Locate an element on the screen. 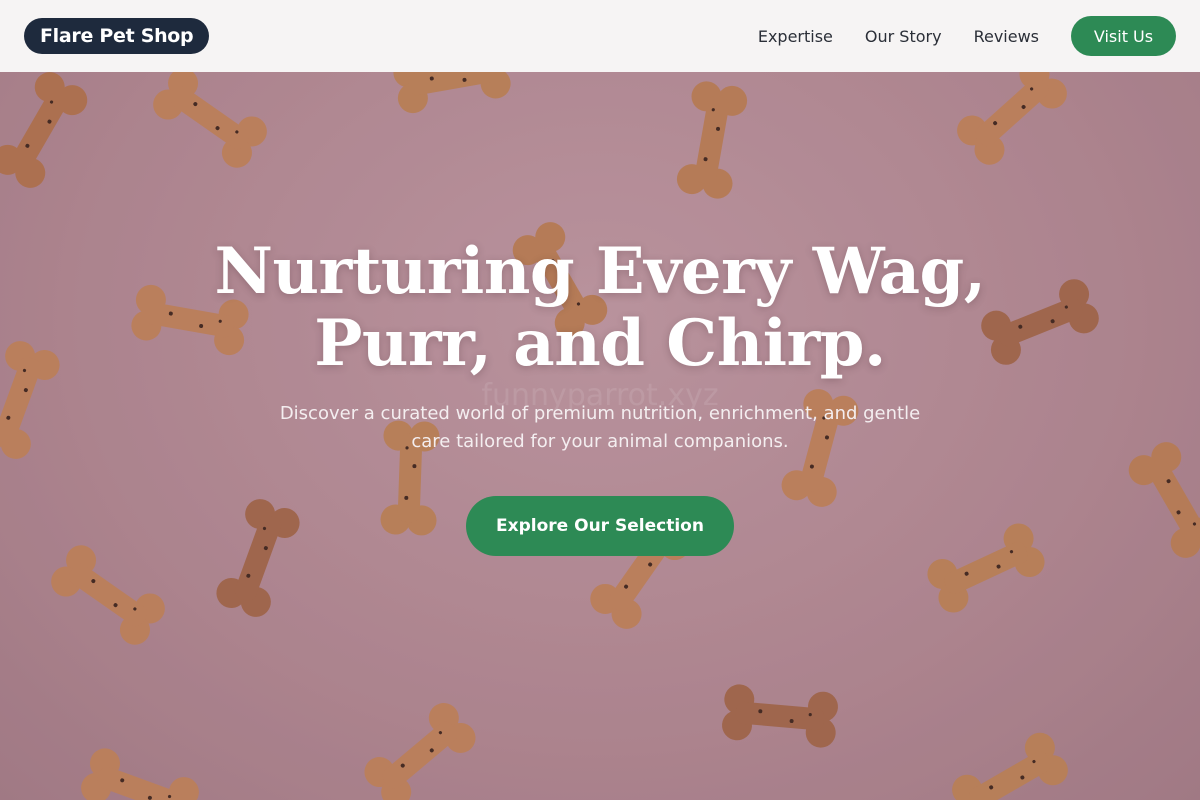 This screenshot has height=800, width=1200. nav-links: Expertise Our Story Reviews Visit Us is located at coordinates (951, 36).